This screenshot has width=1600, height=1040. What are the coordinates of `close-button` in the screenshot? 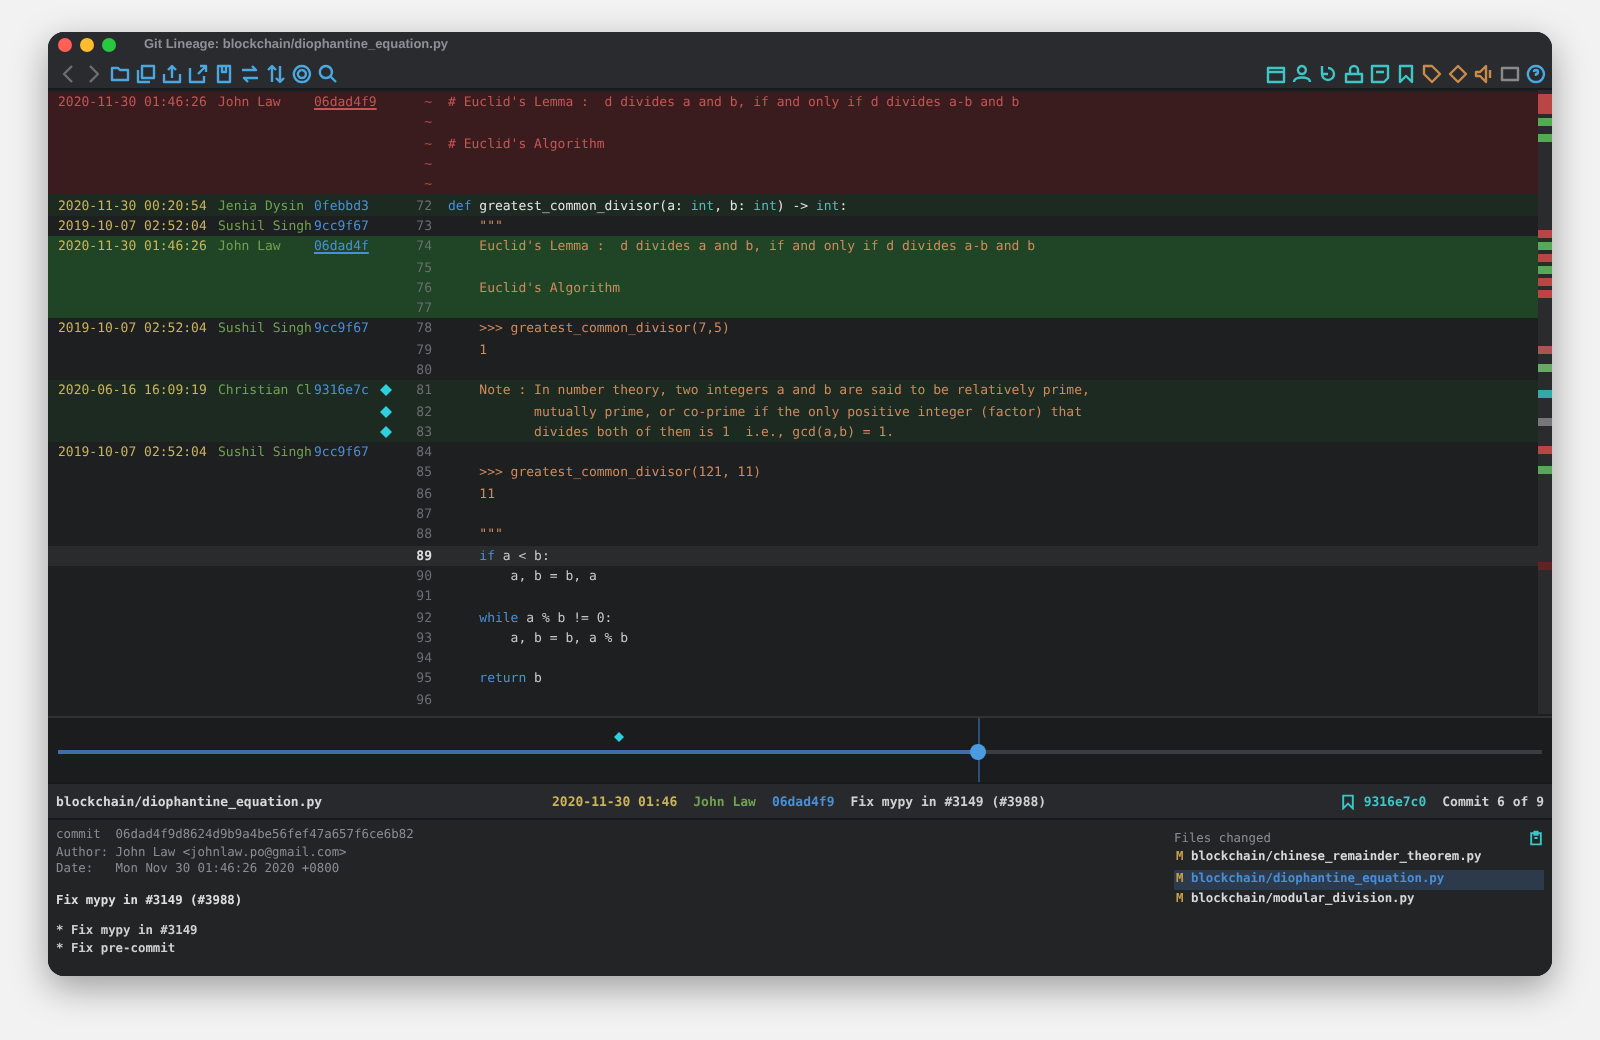 It's located at (65, 45).